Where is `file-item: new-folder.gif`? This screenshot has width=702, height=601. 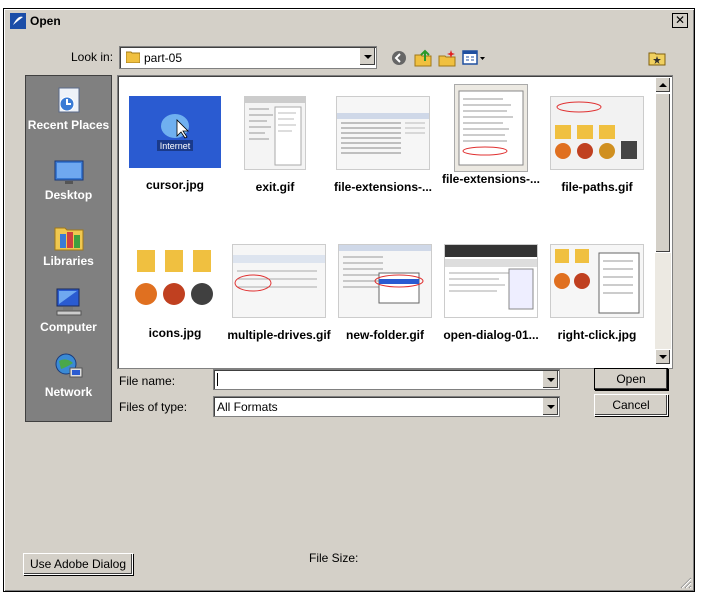
file-item: new-folder.gif is located at coordinates (385, 293).